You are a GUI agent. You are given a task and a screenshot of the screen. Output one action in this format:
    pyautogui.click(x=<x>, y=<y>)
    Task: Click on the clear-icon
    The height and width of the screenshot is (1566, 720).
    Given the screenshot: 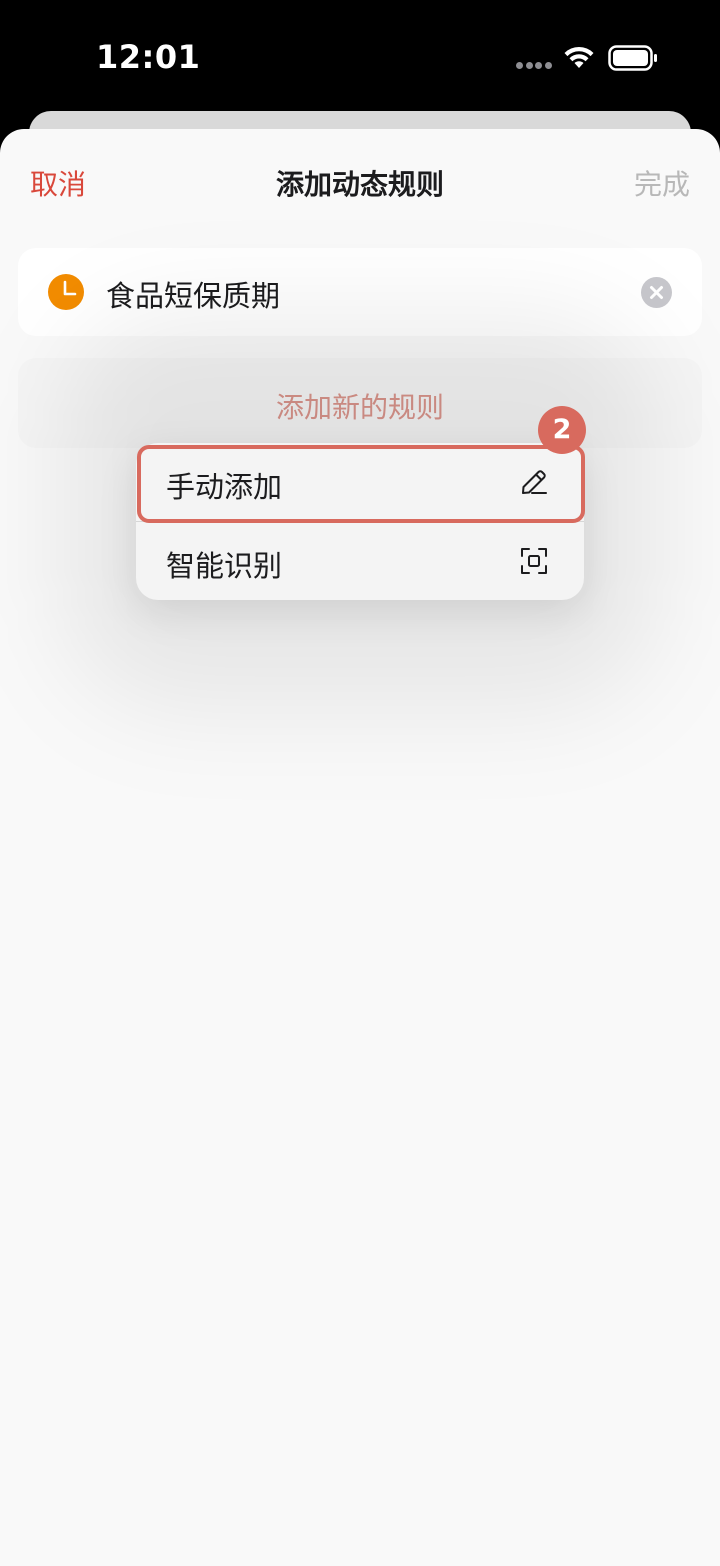 What is the action you would take?
    pyautogui.click(x=656, y=292)
    